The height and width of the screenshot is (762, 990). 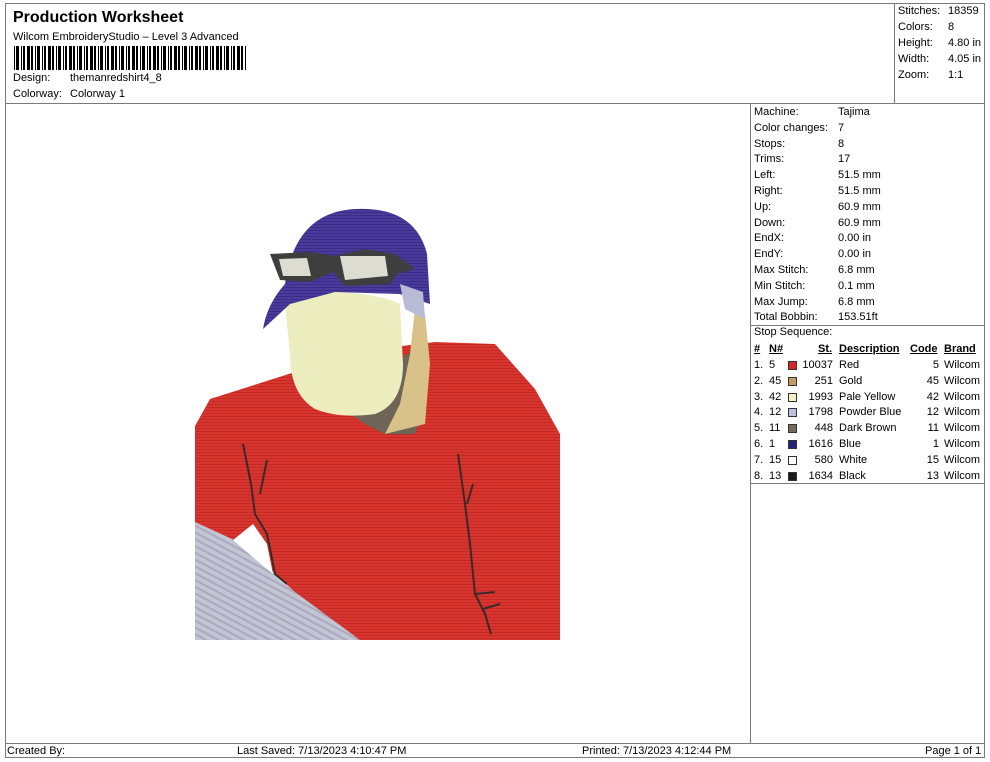 I want to click on stat-value: 18359, so click(x=963, y=11).